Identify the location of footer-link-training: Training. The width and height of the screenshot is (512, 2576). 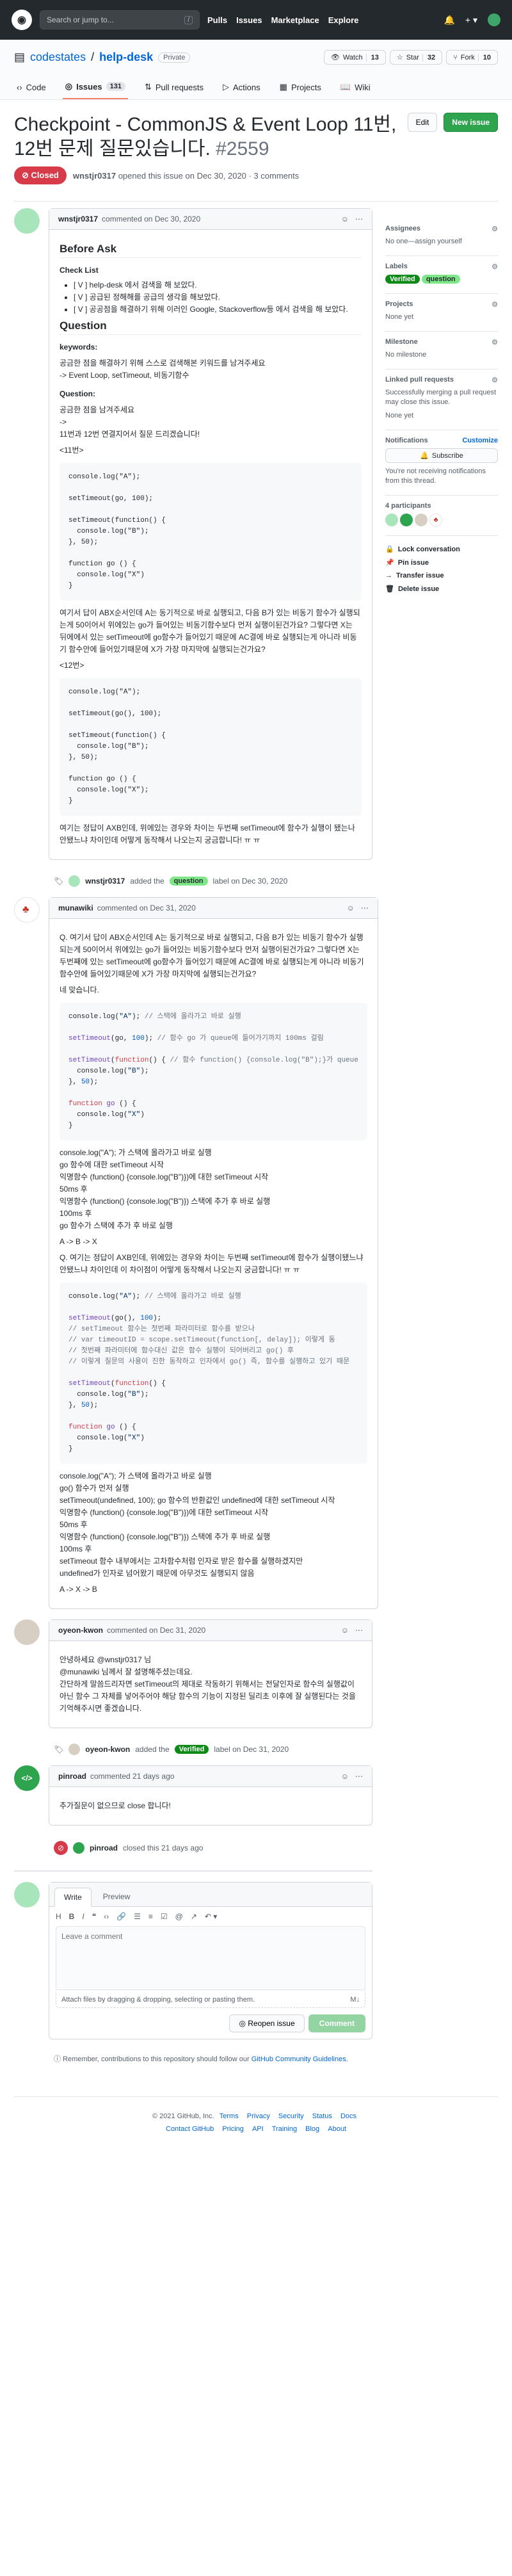
(284, 2129).